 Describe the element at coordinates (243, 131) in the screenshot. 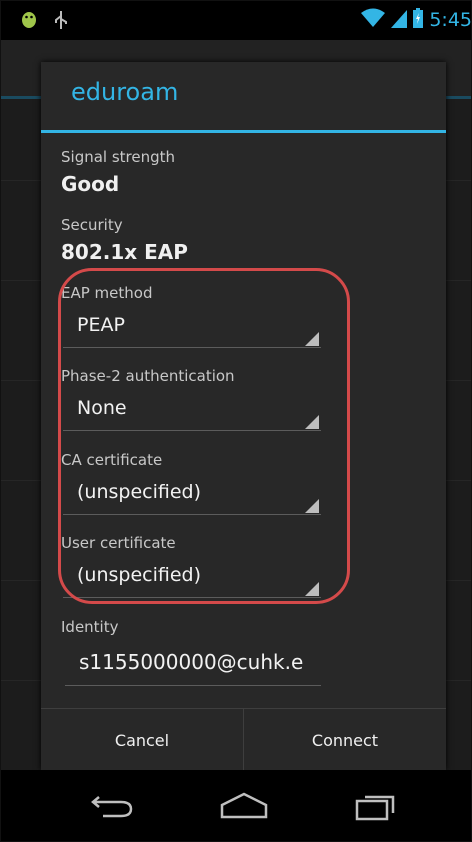

I see `title-divider` at that location.